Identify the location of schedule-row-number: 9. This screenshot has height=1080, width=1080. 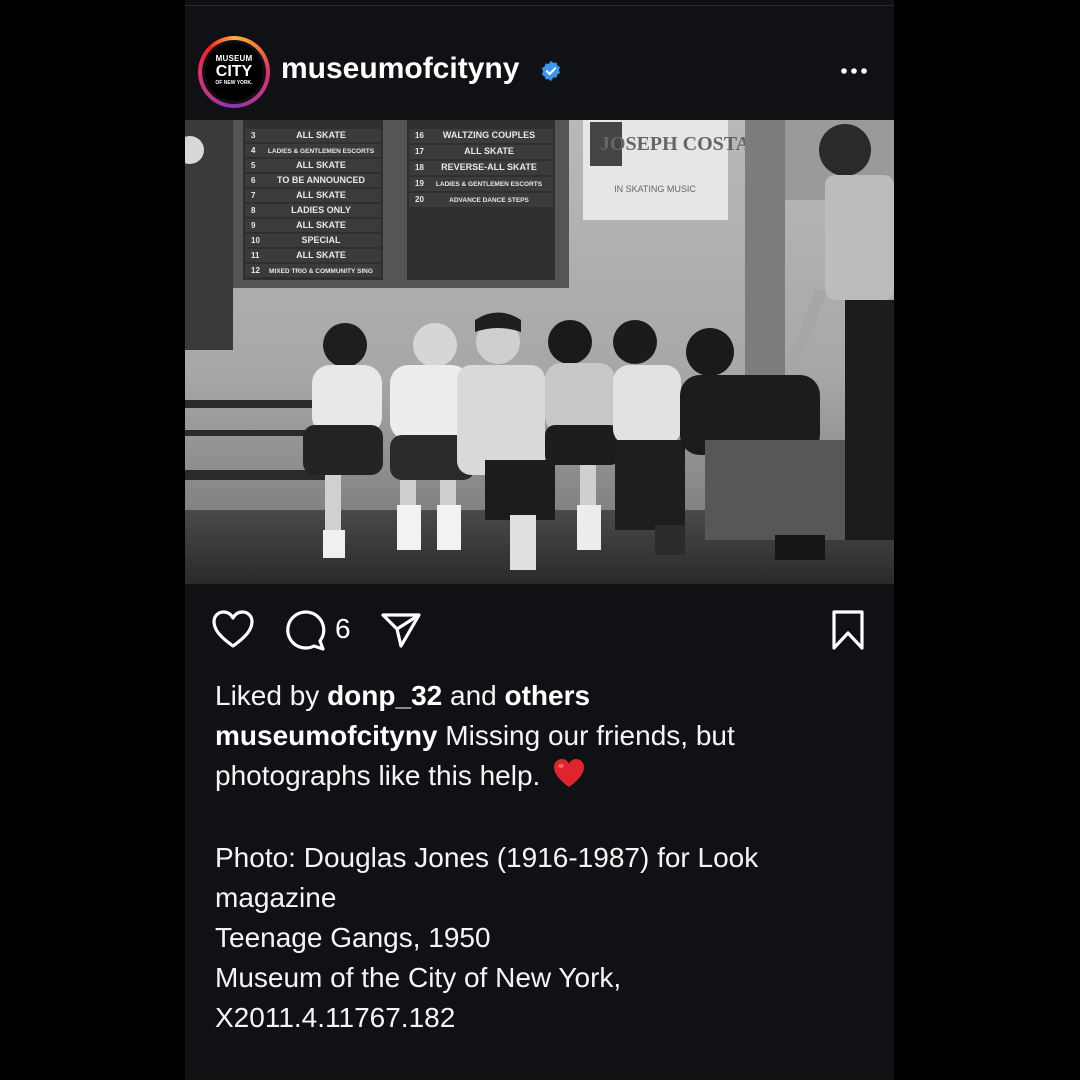
(253, 225).